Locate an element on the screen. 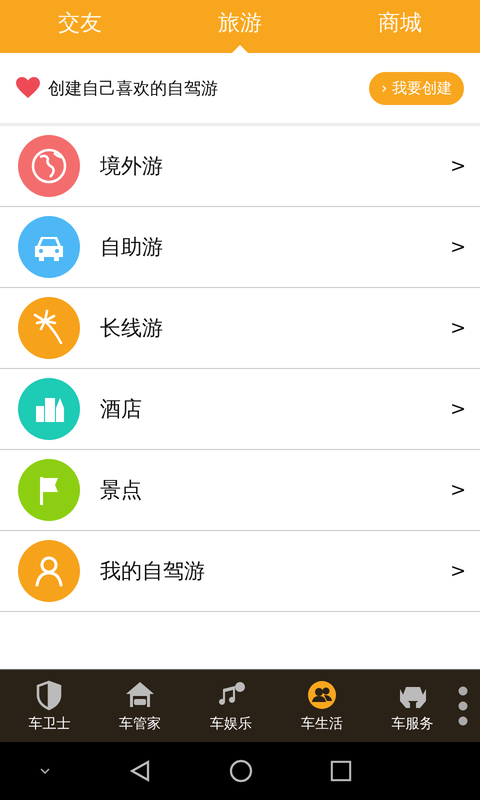  chevron-down-icon is located at coordinates (44, 771).